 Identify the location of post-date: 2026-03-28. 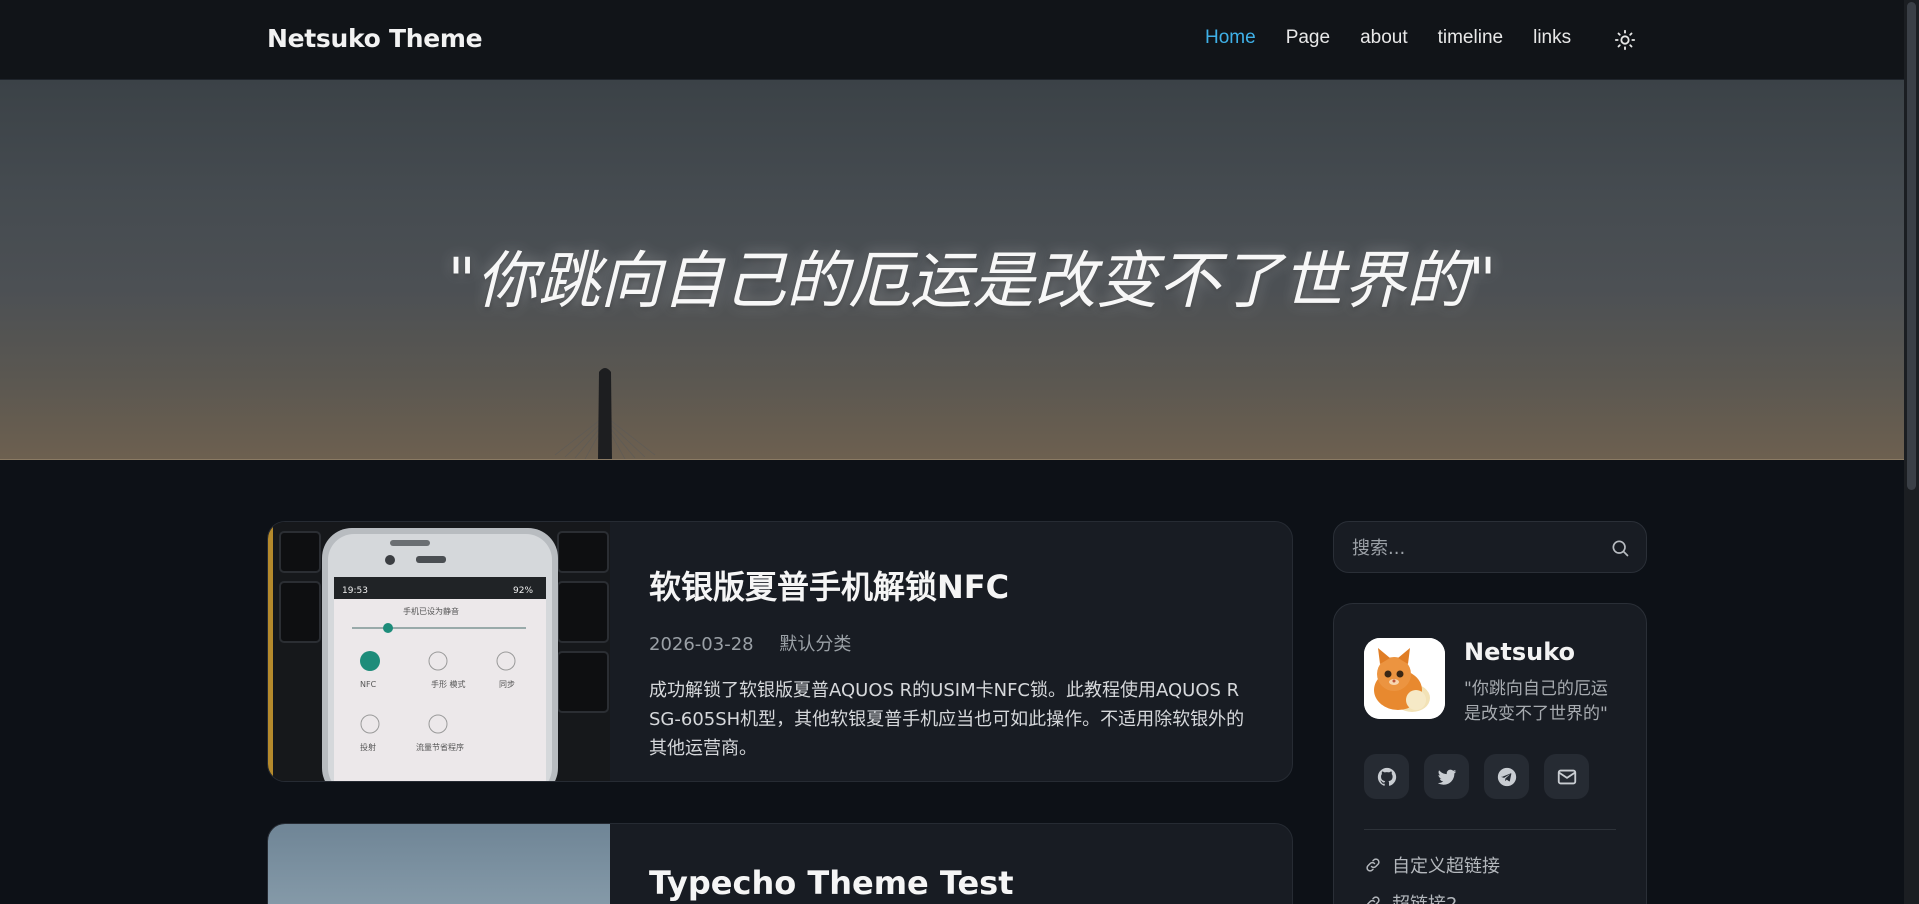
(701, 644).